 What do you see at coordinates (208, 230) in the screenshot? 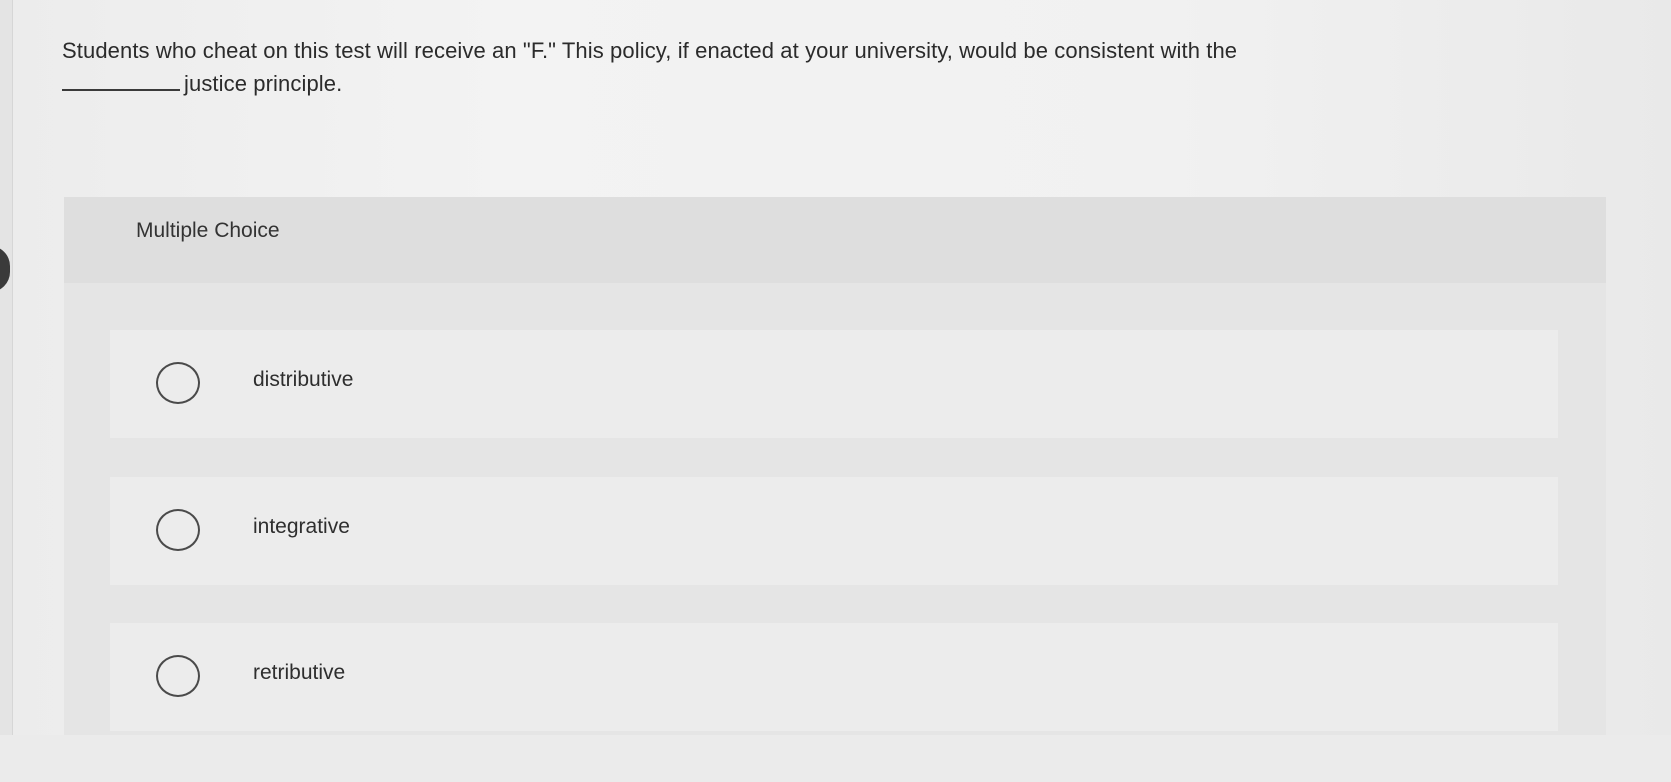
I see `multiple-choice-title: Multiple Choice` at bounding box center [208, 230].